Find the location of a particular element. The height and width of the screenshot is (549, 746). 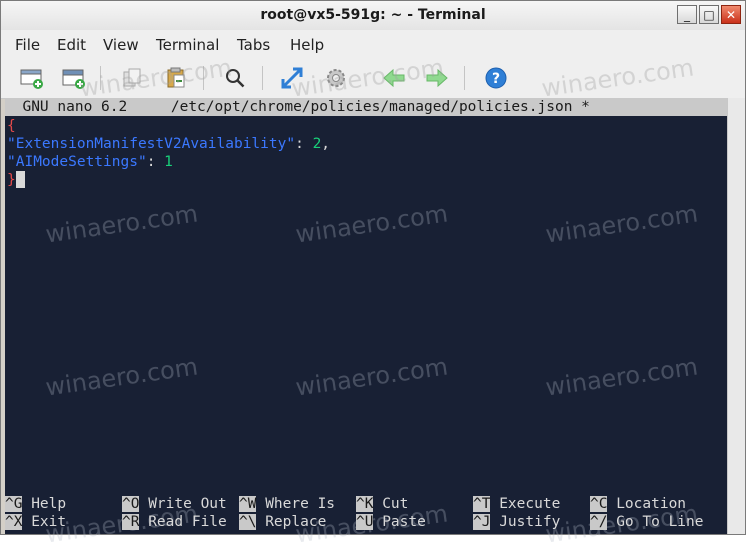

json-value: 1 is located at coordinates (168, 162).